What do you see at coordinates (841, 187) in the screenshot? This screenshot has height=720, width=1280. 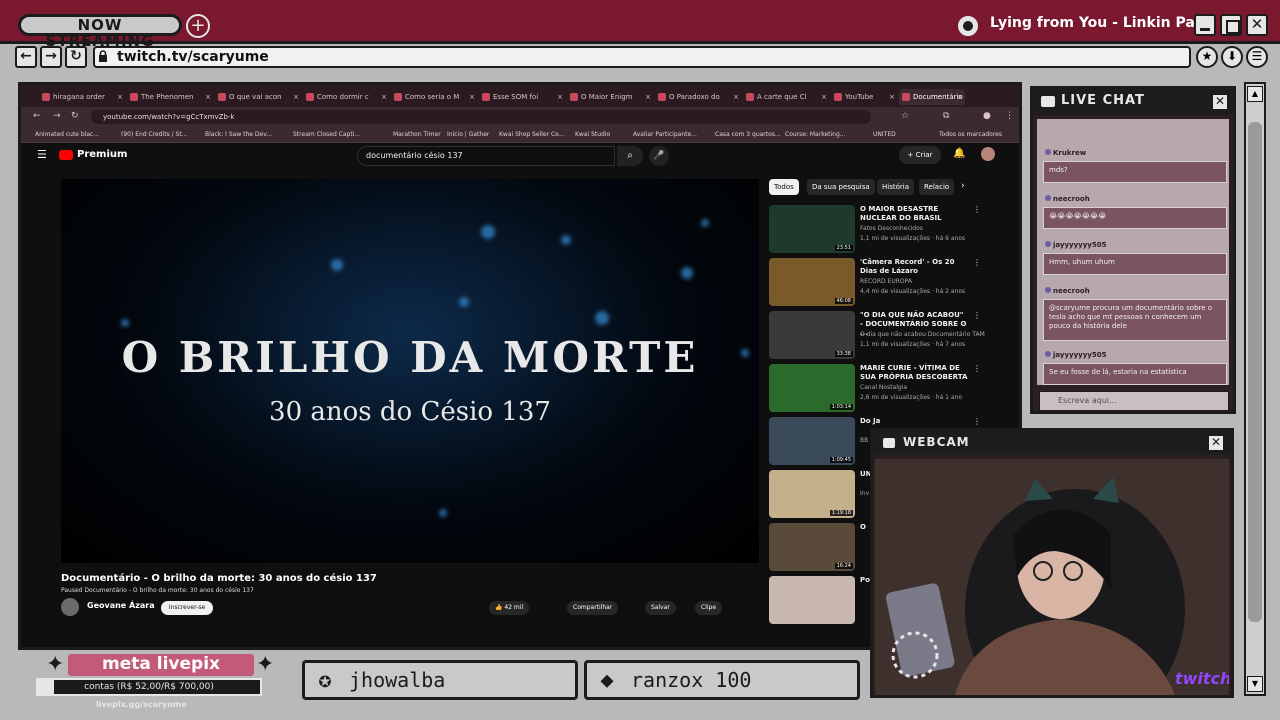 I see `chip-from-search: Da sua pesquisa` at bounding box center [841, 187].